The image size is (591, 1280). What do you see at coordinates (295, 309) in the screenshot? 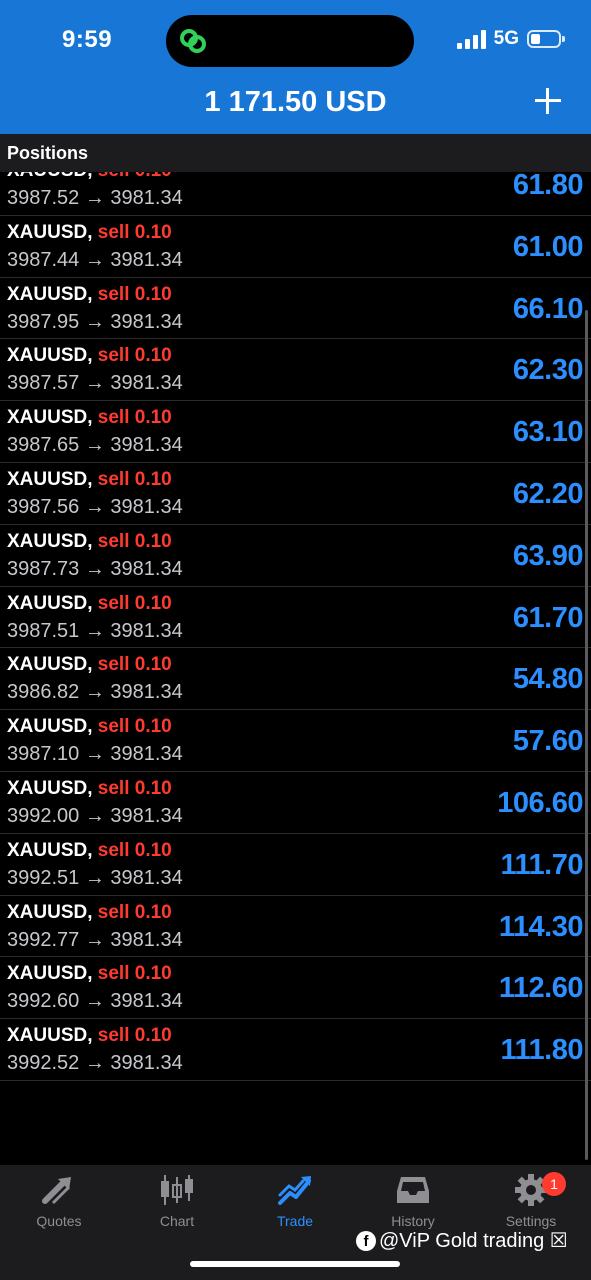
I see `position-row: XAUUSD, sell 0.10 3987.95 → 3981.34 66.10` at bounding box center [295, 309].